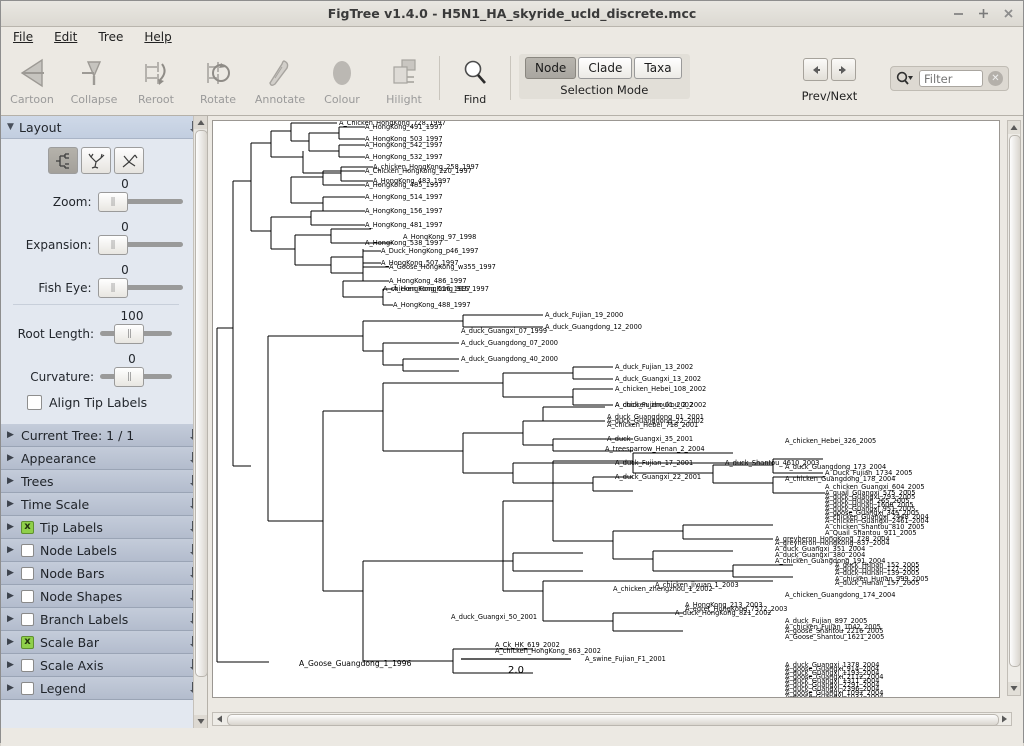 Image resolution: width=1024 pixels, height=746 pixels. Describe the element at coordinates (104, 573) in the screenshot. I see `sidebar-item-node-bars: ▶ Node Bars` at that location.